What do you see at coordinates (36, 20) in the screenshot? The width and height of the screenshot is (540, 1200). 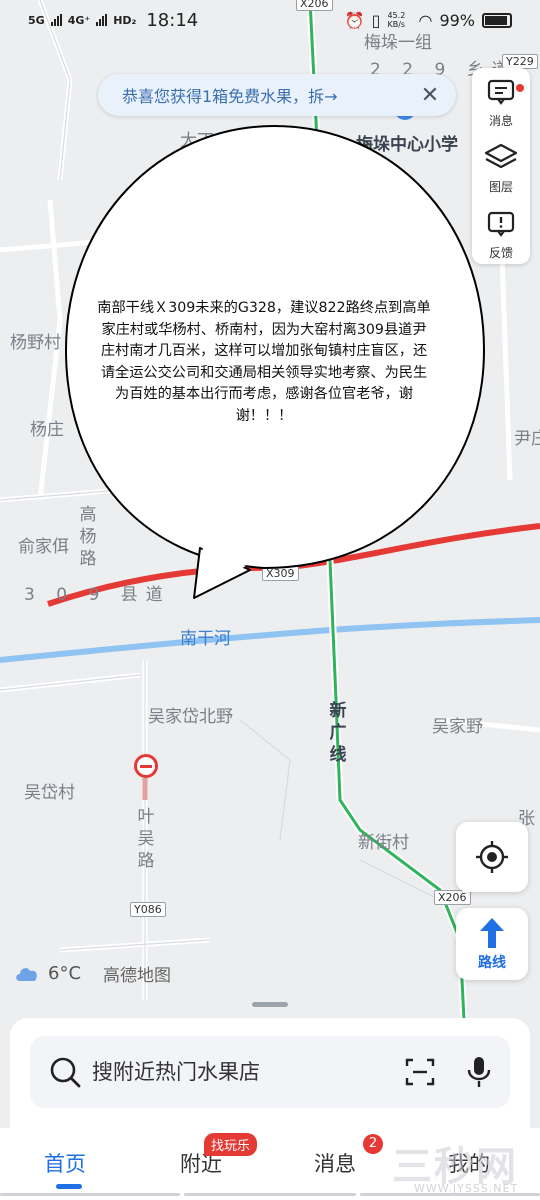 I see `network-label: 5G` at bounding box center [36, 20].